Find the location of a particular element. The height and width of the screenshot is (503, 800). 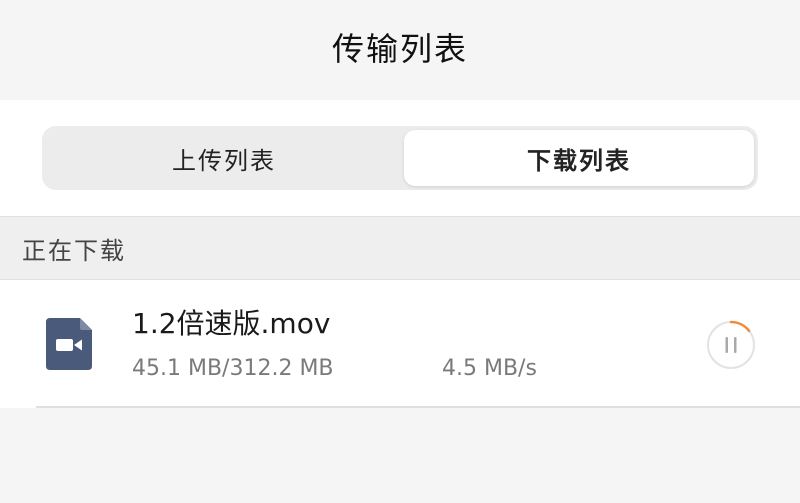

file-size-progress: 45.1 MB/312.2 MB is located at coordinates (233, 368).